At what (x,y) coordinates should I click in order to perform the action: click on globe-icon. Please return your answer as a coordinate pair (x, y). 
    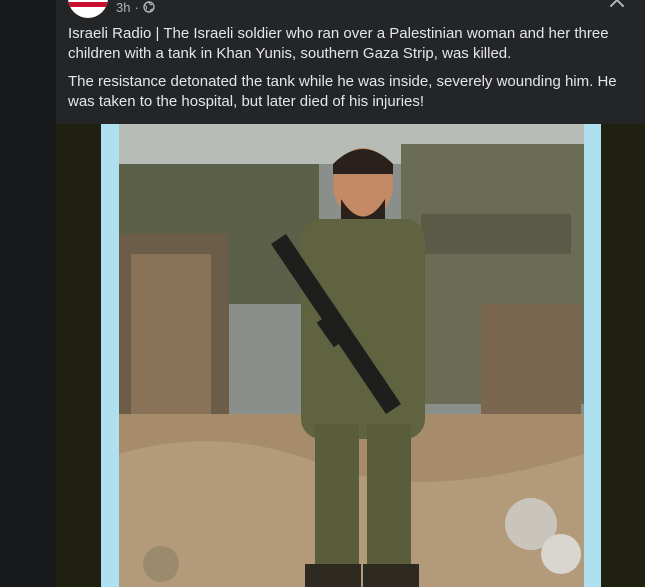
    Looking at the image, I should click on (149, 7).